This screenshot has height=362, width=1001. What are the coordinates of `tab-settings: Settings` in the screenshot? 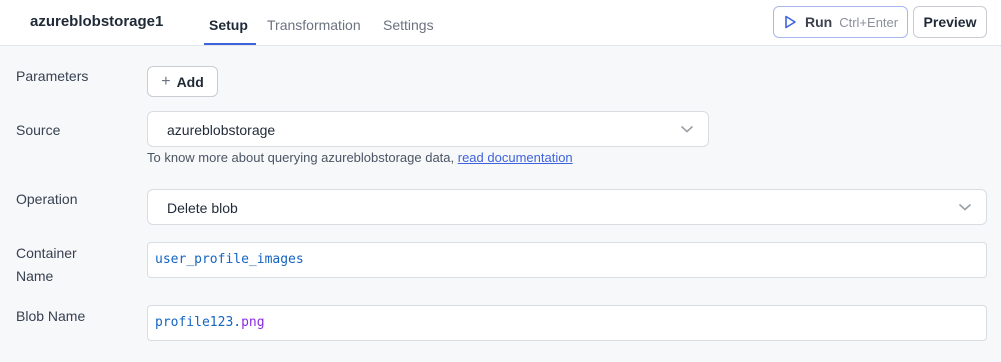 It's located at (408, 25).